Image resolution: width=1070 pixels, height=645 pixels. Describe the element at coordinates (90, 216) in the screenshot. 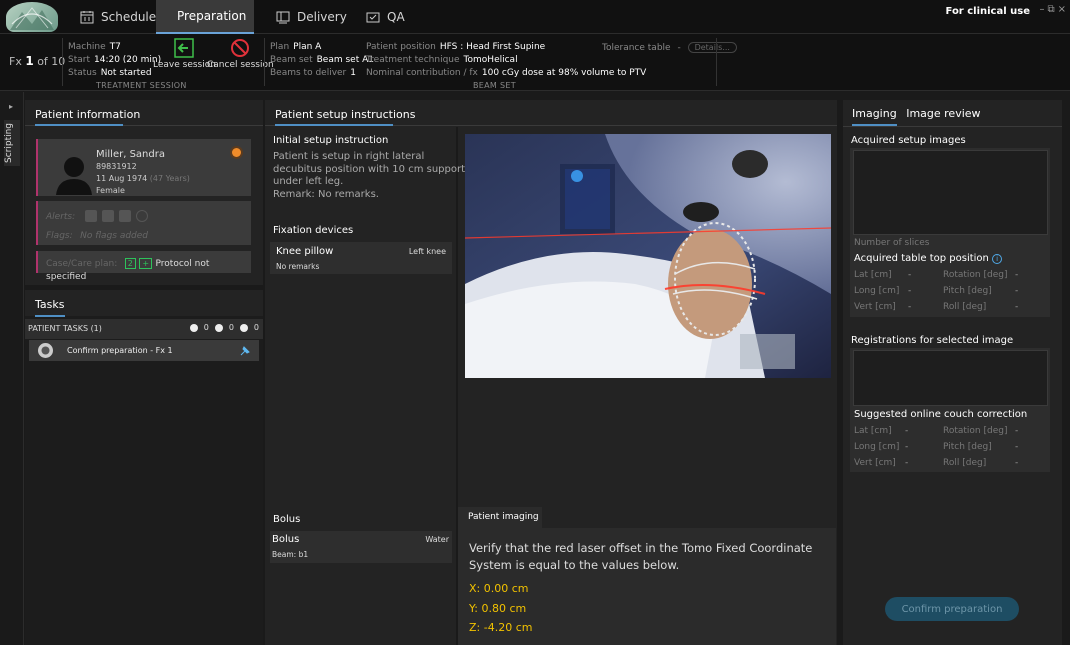

I see `alert-allergy-icon` at that location.